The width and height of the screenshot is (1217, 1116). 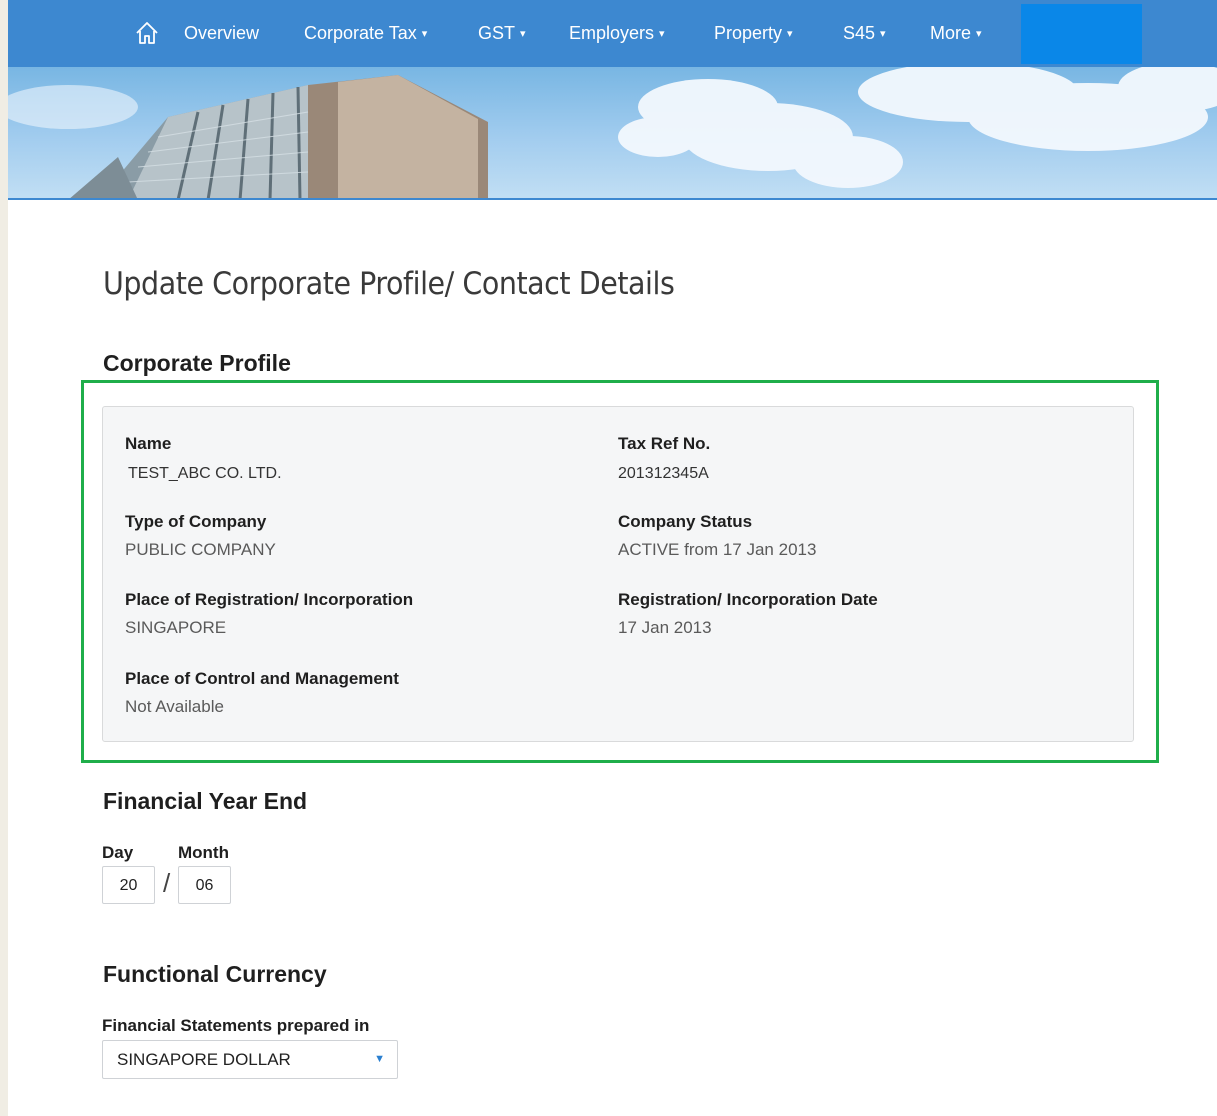 I want to click on building-and-sky-illustration, so click(x=612, y=133).